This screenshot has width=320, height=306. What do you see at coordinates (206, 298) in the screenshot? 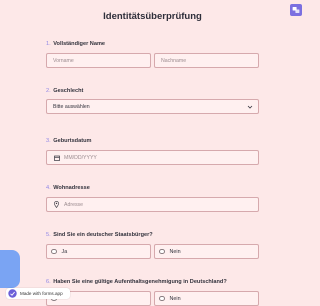
I see `residence-no-option: Nein` at bounding box center [206, 298].